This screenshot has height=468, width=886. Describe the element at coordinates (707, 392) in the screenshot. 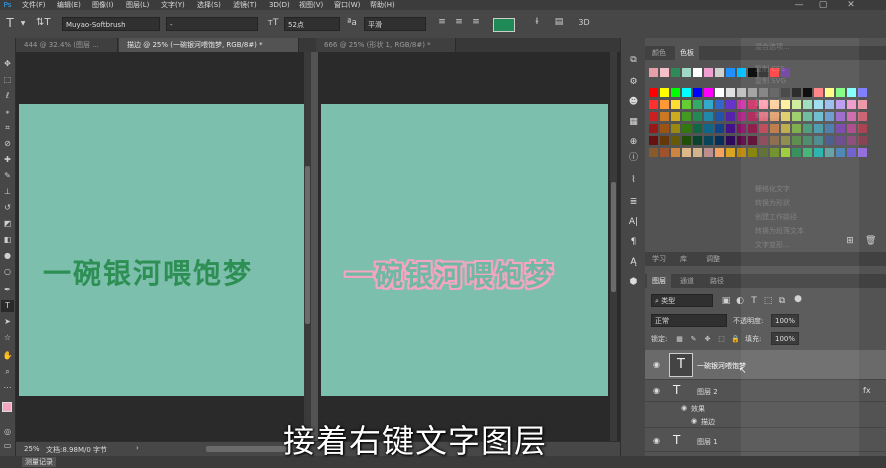

I see `layer-name: 图层 2` at that location.